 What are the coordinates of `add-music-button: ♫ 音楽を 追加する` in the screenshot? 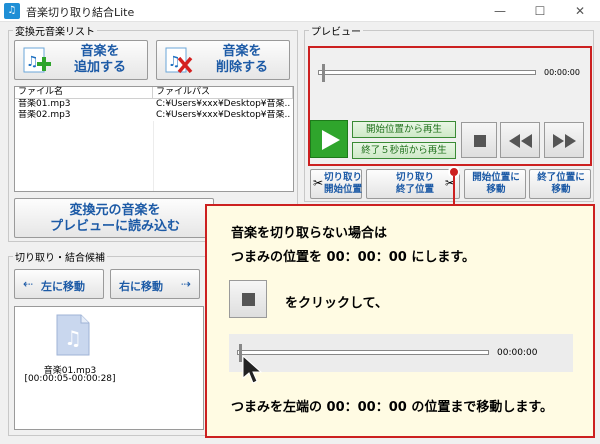 It's located at (81, 60).